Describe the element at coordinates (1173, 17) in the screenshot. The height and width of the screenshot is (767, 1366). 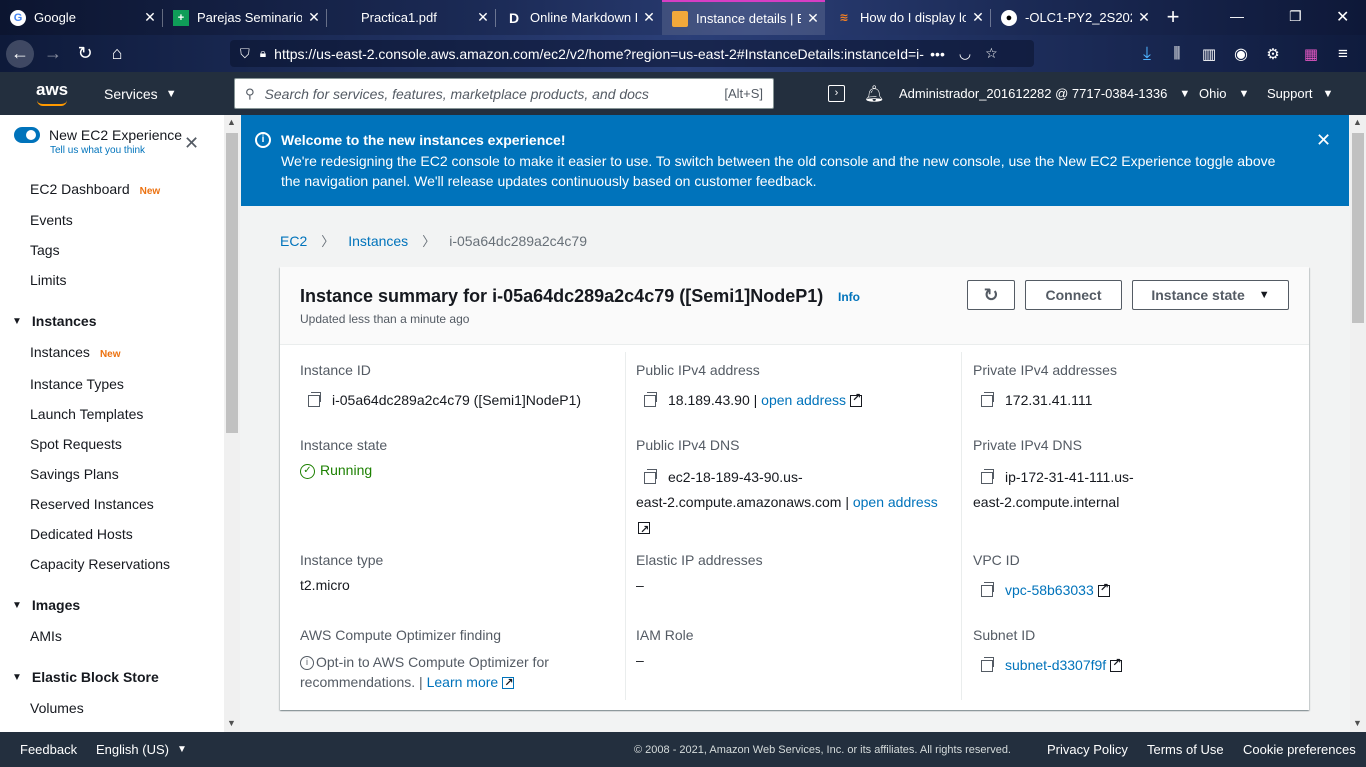
I see `new-tab-icon: +` at that location.